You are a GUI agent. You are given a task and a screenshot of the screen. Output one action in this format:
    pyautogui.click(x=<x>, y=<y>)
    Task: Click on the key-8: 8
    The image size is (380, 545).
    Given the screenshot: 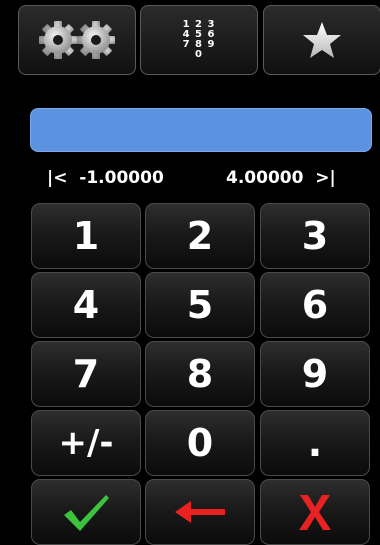 What is the action you would take?
    pyautogui.click(x=200, y=374)
    